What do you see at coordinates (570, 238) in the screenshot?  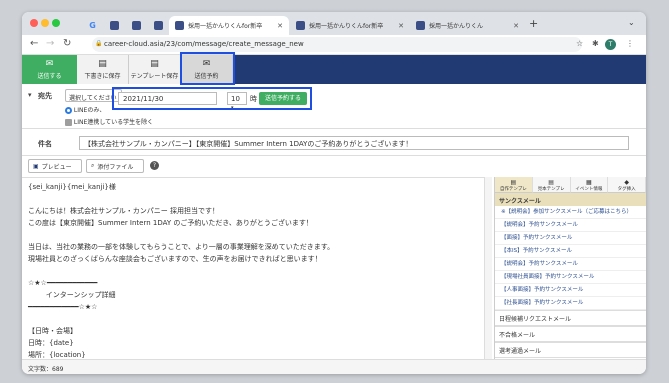 I see `template-item: 【面接】予約サンクスメール` at bounding box center [570, 238].